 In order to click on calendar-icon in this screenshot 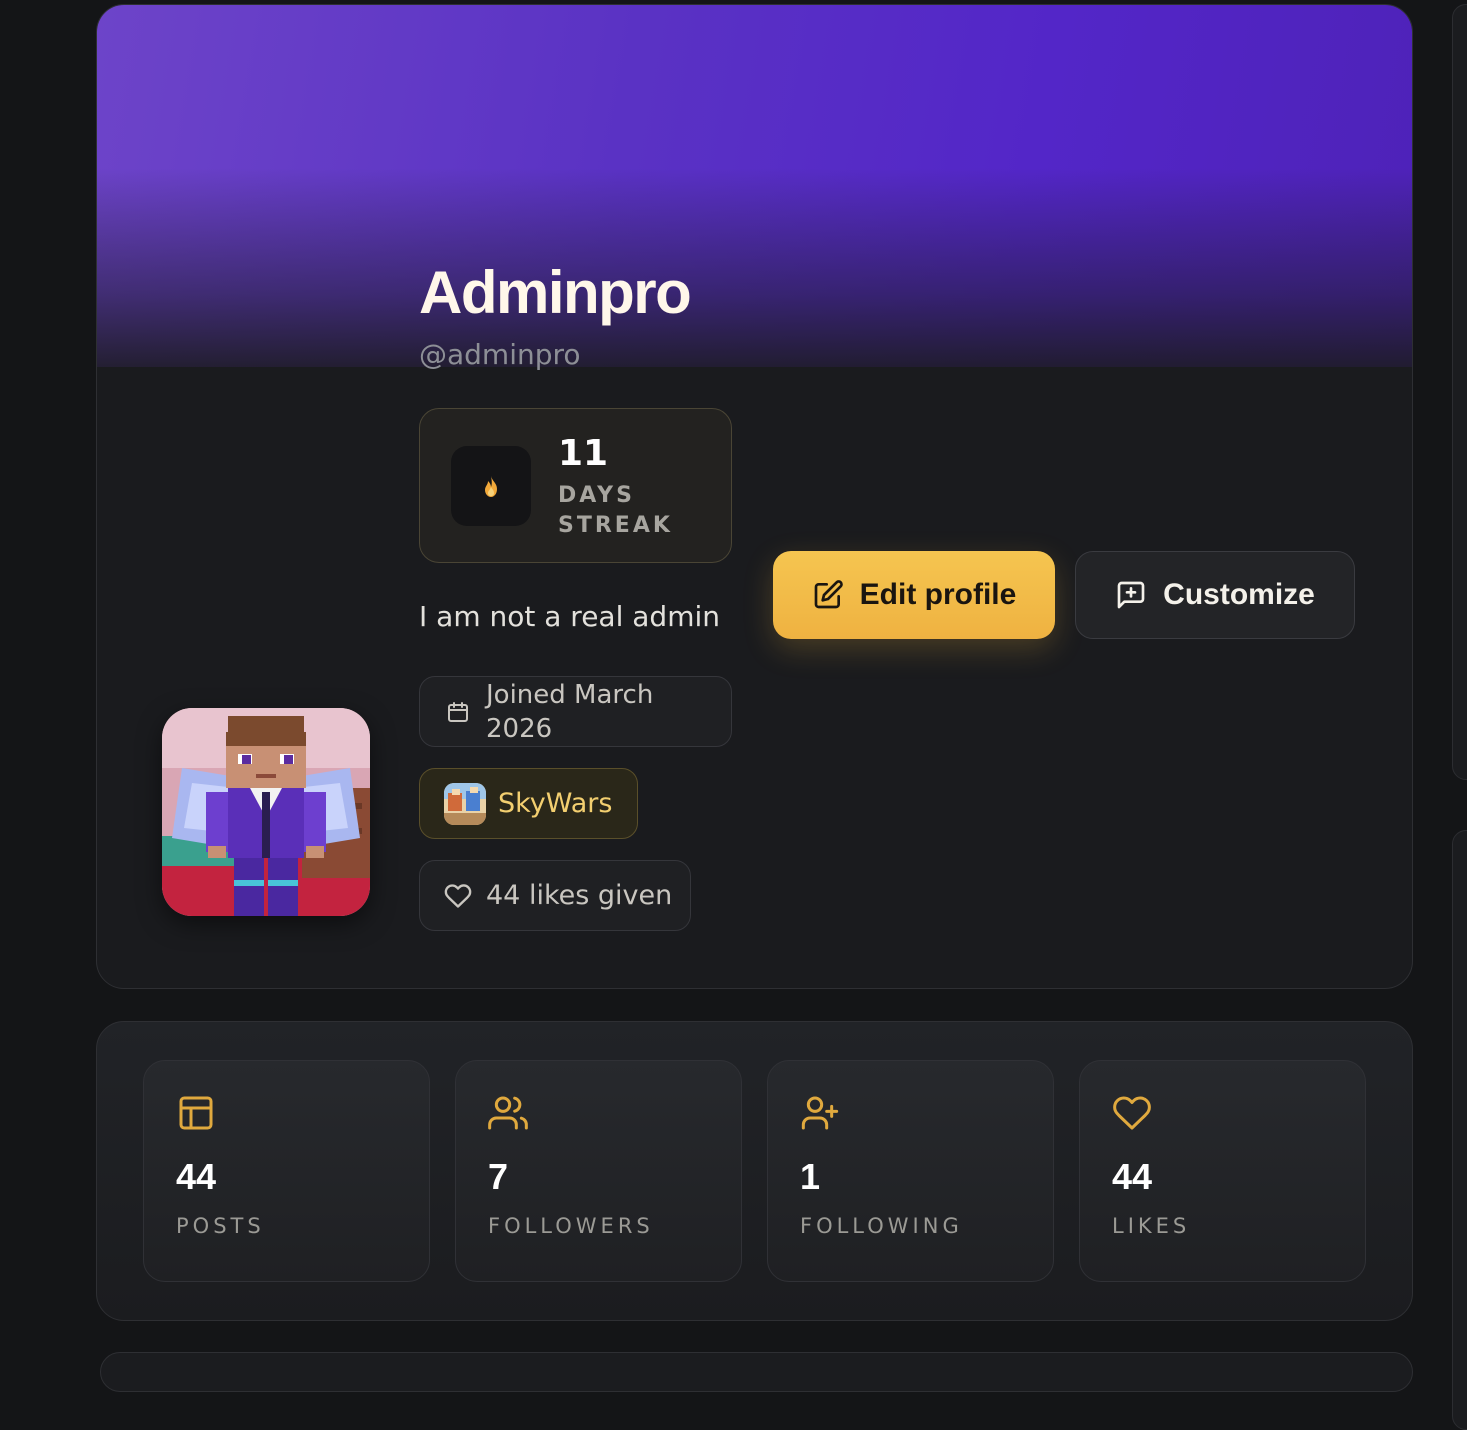, I will do `click(458, 711)`.